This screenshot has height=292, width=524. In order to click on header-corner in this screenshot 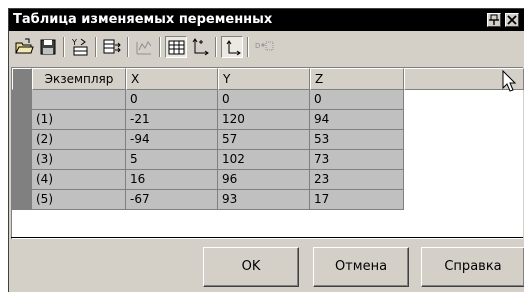, I will do `click(22, 79)`.